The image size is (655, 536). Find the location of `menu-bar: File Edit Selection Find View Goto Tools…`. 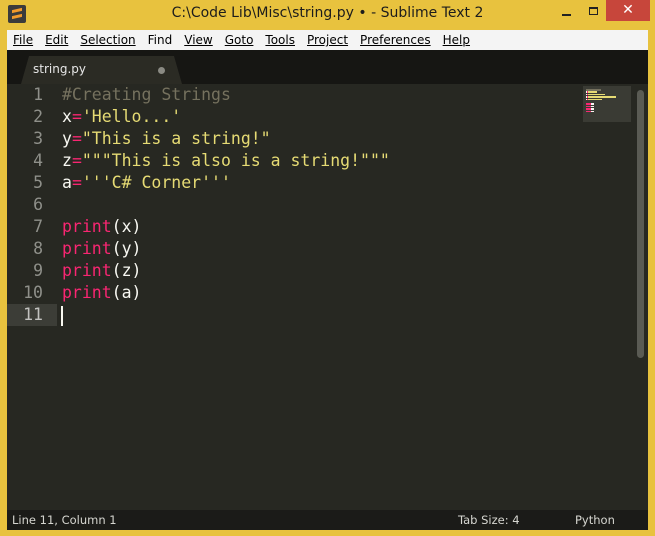

menu-bar: File Edit Selection Find View Goto Tools… is located at coordinates (327, 40).